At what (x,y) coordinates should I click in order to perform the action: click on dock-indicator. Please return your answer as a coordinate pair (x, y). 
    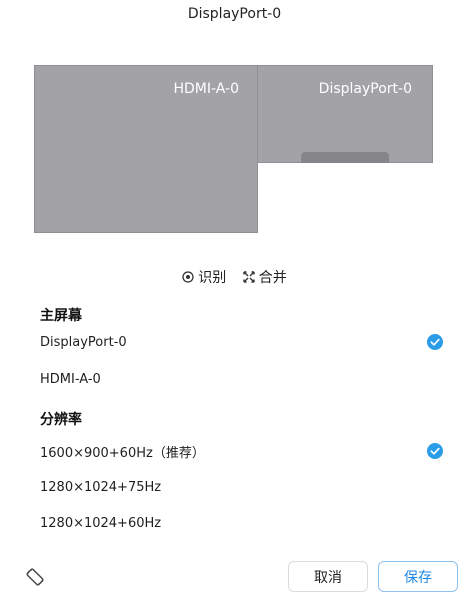
    Looking at the image, I should click on (345, 157).